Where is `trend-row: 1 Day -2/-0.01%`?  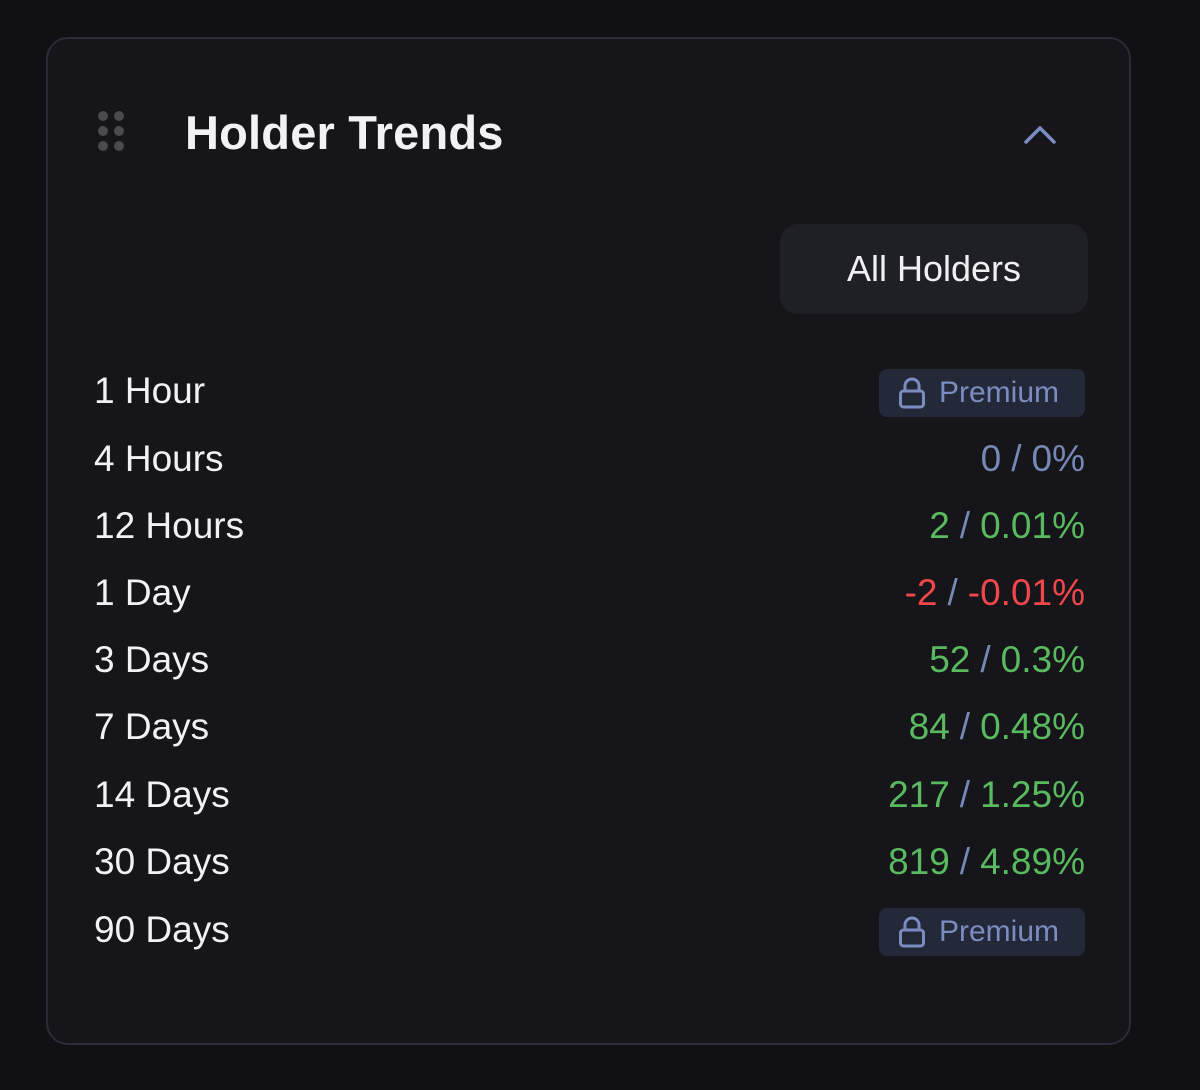 trend-row: 1 Day -2/-0.01% is located at coordinates (588, 591).